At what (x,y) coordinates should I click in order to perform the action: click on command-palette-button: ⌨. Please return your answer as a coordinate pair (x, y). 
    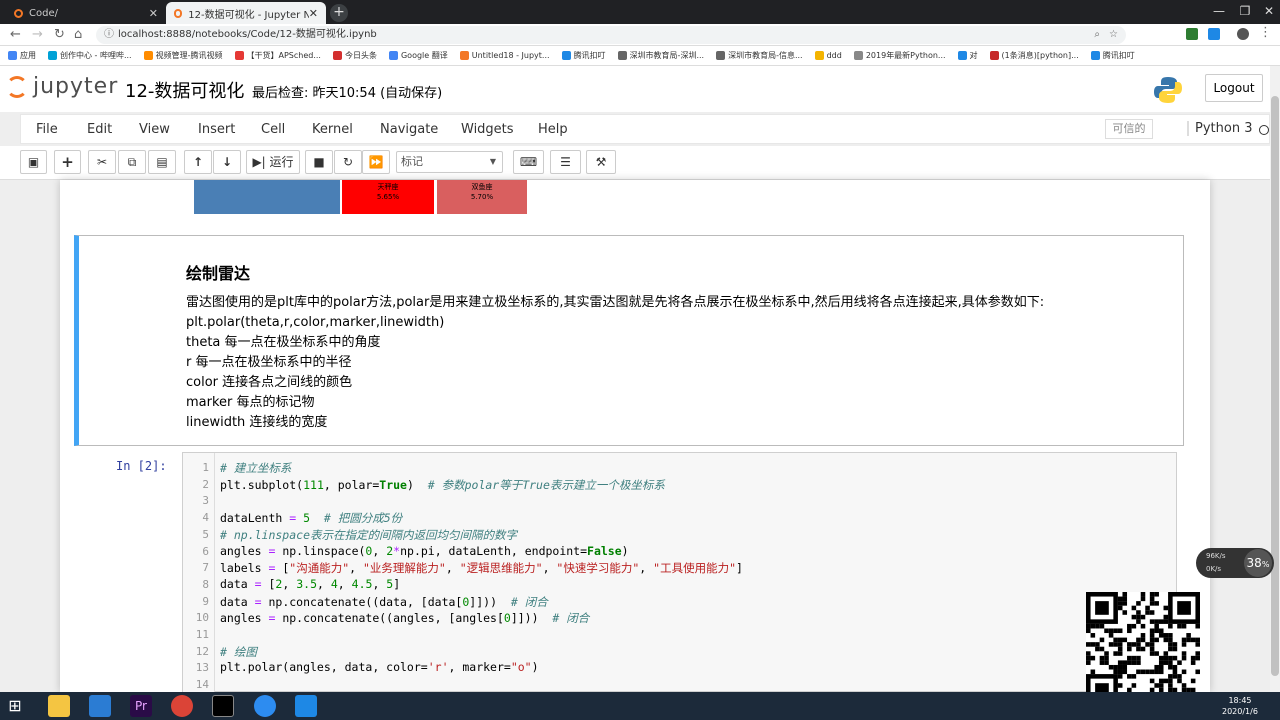
    Looking at the image, I should click on (528, 162).